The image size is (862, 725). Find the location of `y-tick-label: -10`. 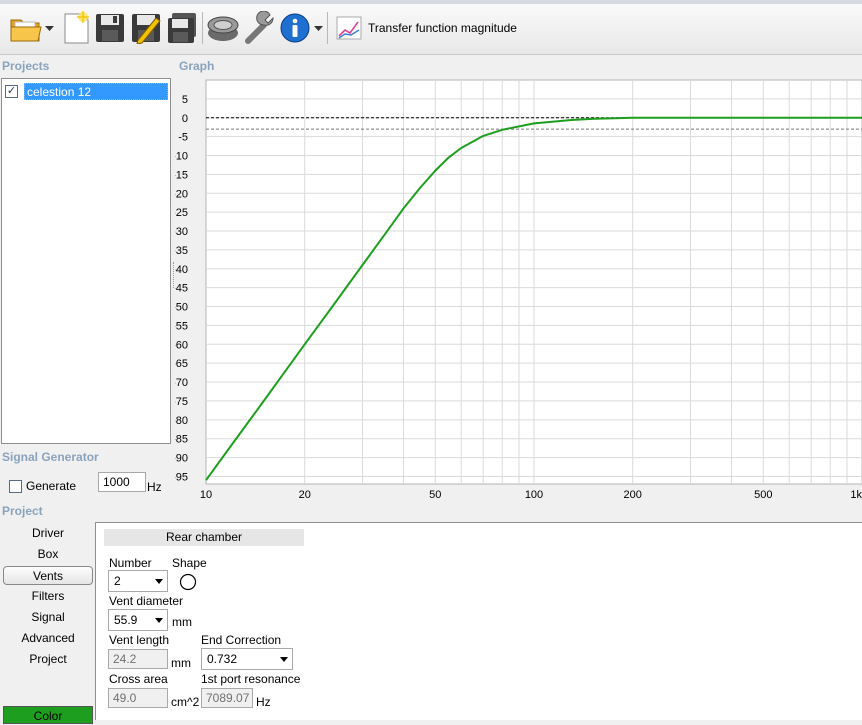

y-tick-label: -10 is located at coordinates (181, 157).